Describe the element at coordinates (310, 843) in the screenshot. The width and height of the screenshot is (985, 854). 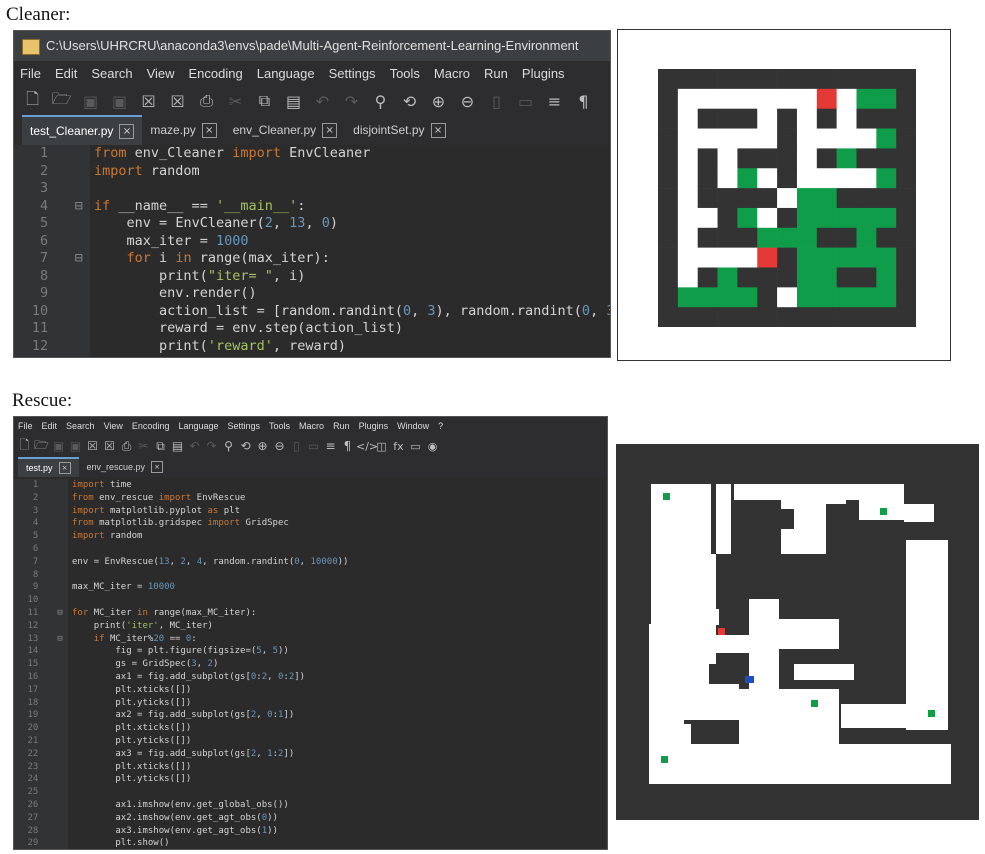
I see `code-line: 29 plt.show()` at that location.